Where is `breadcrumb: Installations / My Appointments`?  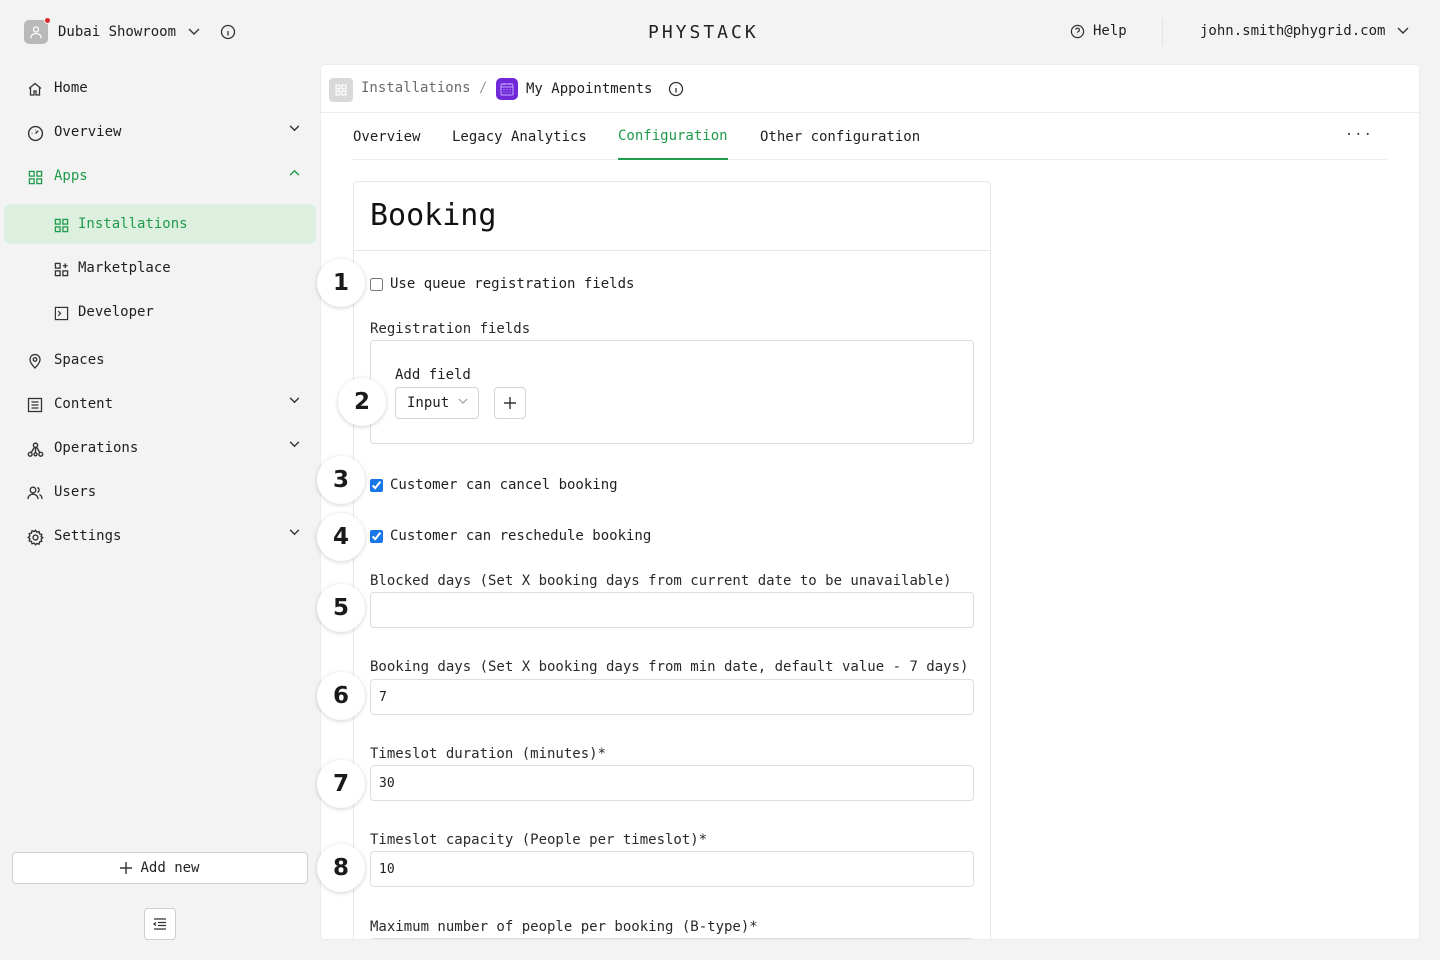
breadcrumb: Installations / My Appointments is located at coordinates (870, 89).